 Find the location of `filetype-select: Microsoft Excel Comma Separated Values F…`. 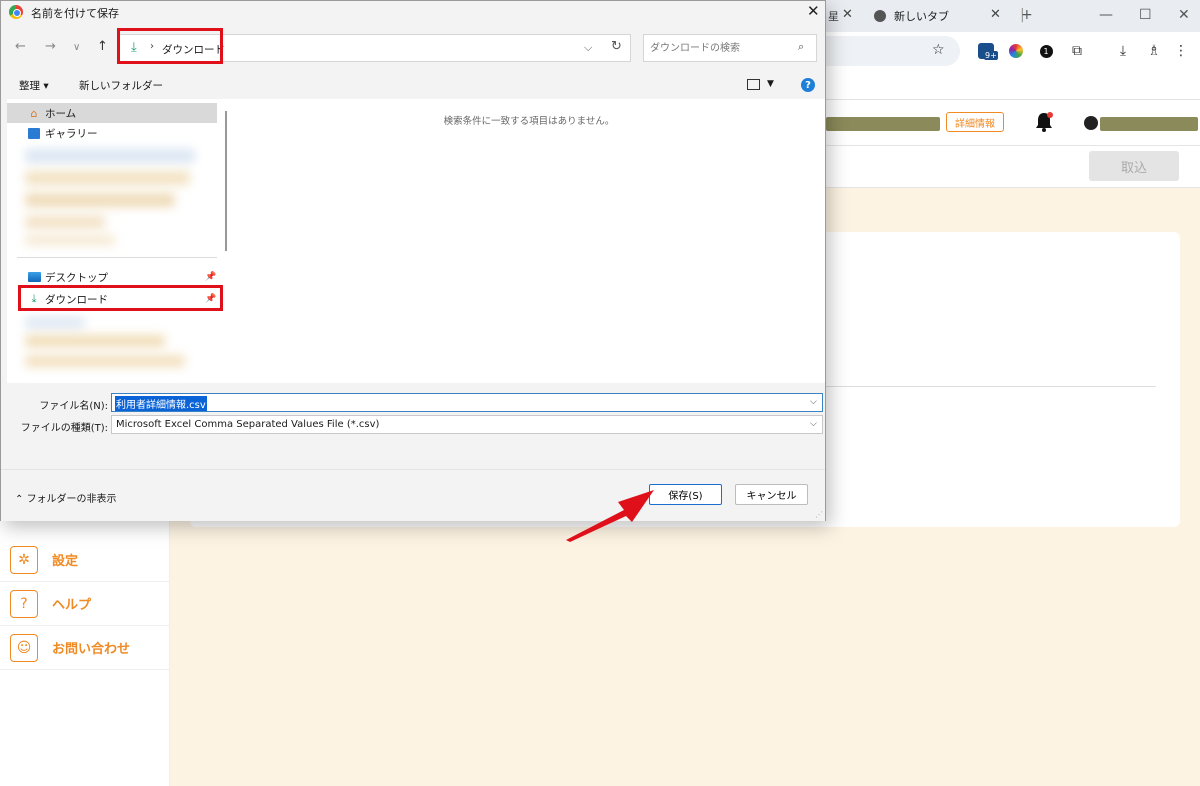

filetype-select: Microsoft Excel Comma Separated Values F… is located at coordinates (467, 424).